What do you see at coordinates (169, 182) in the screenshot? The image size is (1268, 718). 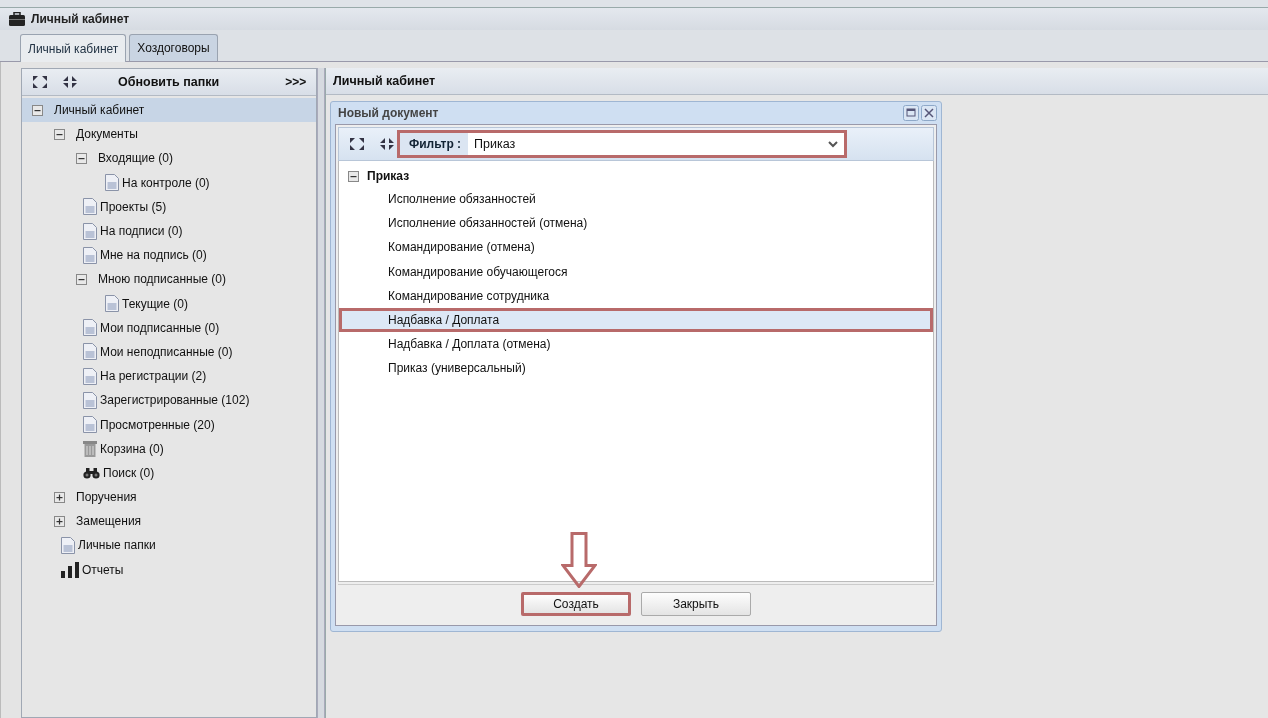 I see `tree-item: На контроле (0)` at bounding box center [169, 182].